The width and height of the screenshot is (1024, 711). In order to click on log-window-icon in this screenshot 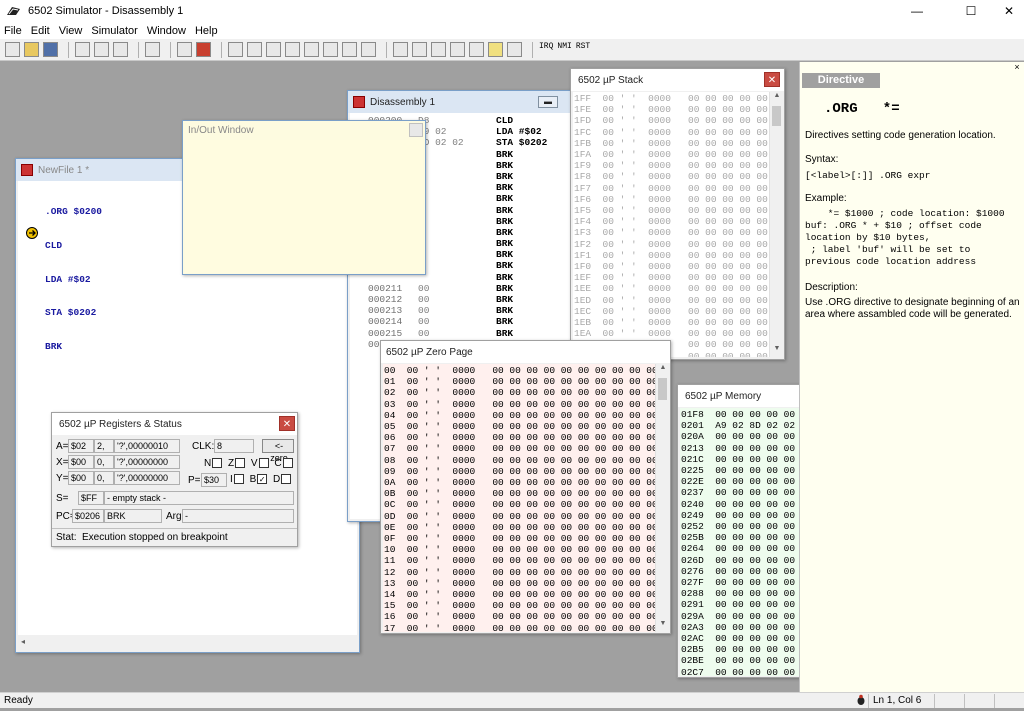, I will do `click(514, 49)`.